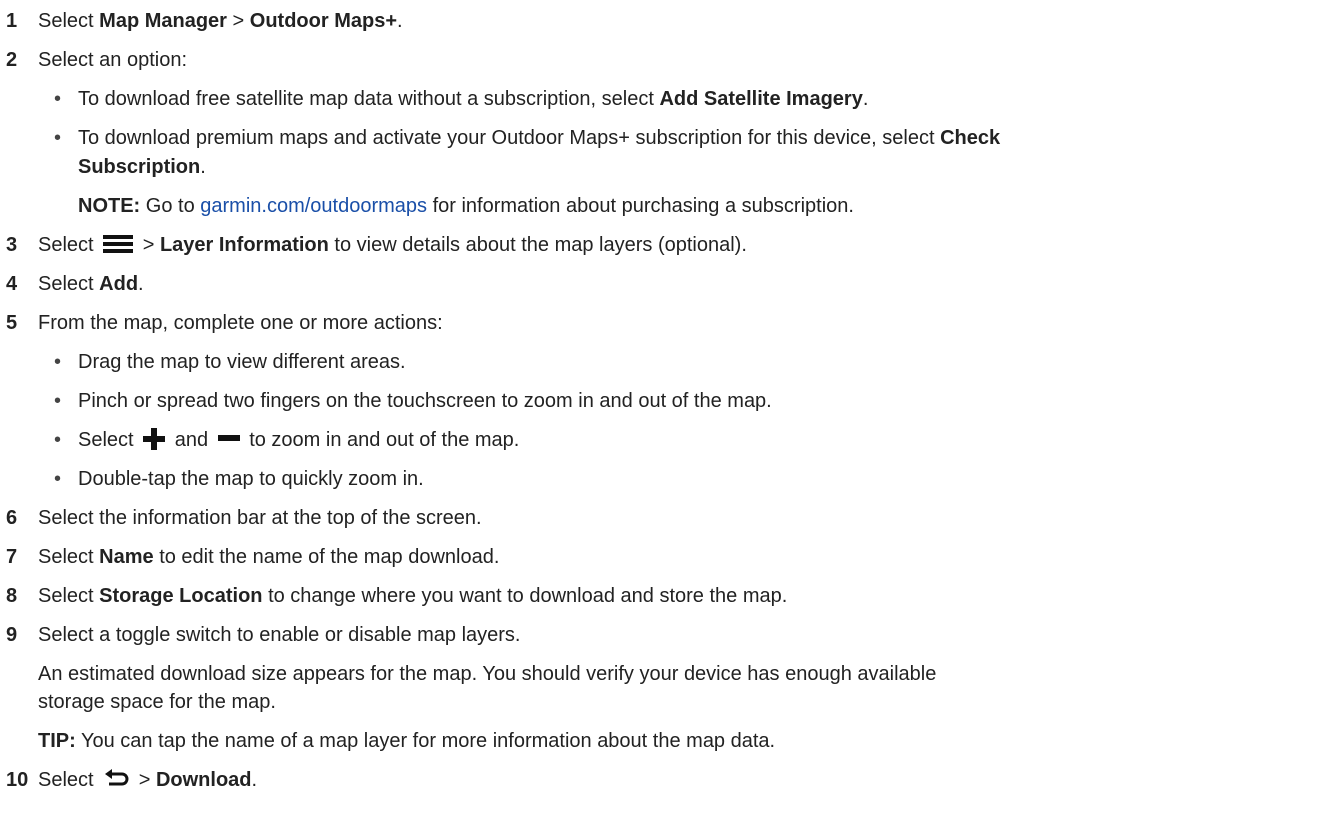 This screenshot has height=815, width=1322. I want to click on paragraph-text: storage space for the map., so click(157, 702).